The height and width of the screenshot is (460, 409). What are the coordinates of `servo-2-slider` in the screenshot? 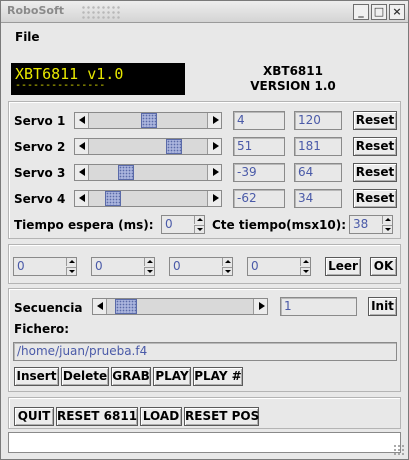 It's located at (148, 146).